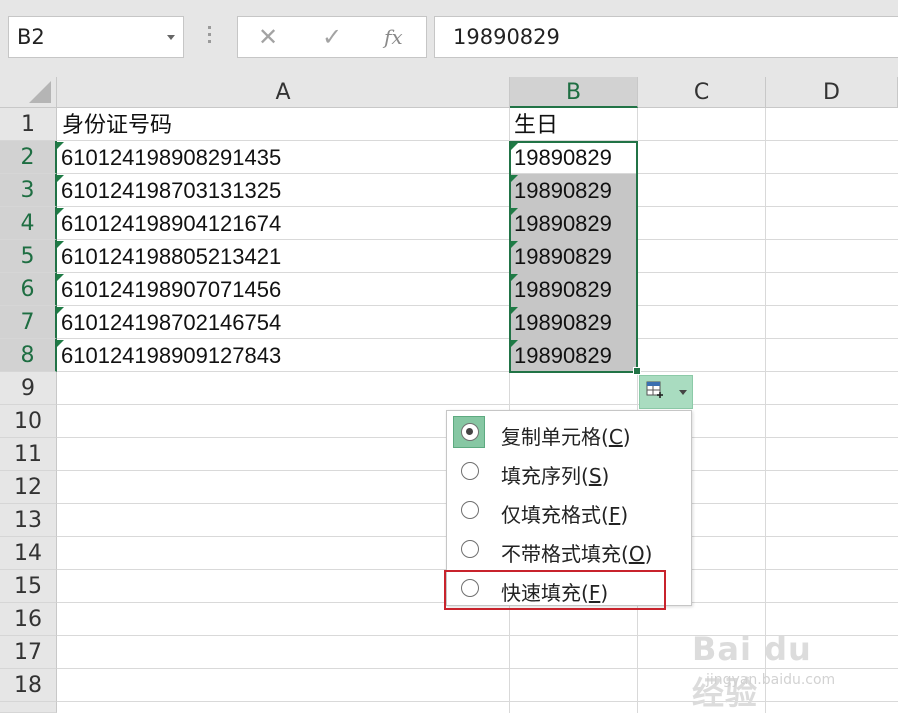 This screenshot has height=714, width=898. I want to click on menu-item-copy-cells: 复制单元格(C), so click(569, 432).